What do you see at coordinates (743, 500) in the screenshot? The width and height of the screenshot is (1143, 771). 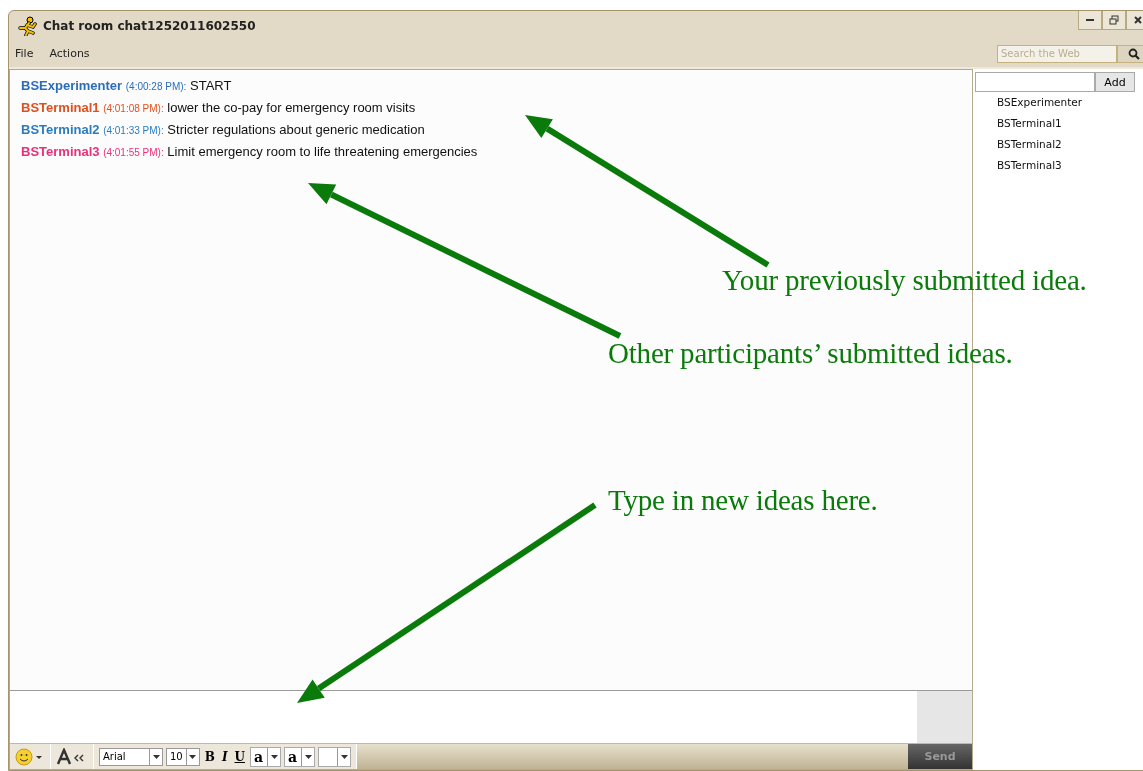 I see `annotation-label: Type in new ideas here.` at bounding box center [743, 500].